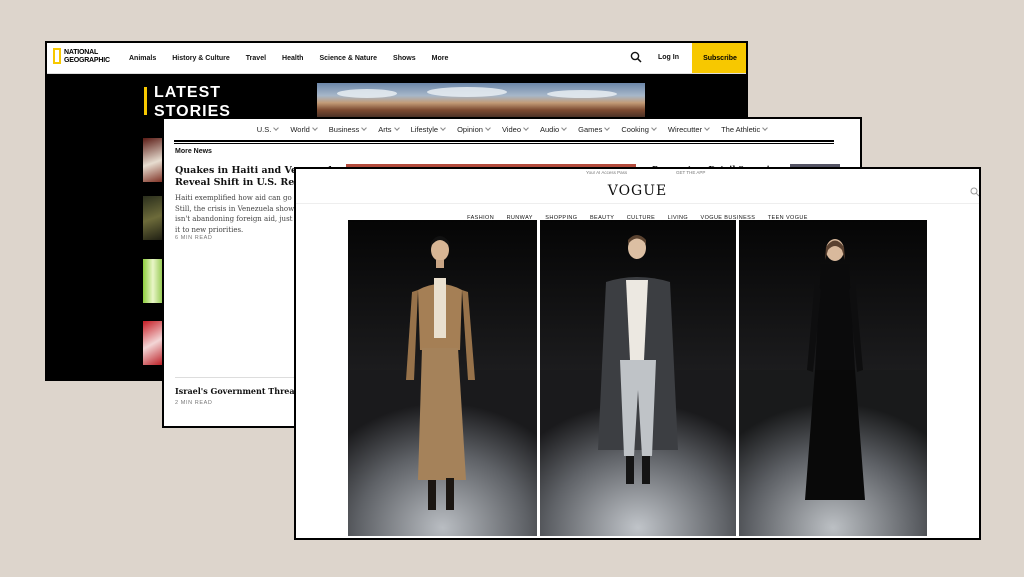 This screenshot has height=577, width=1024. Describe the element at coordinates (691, 172) in the screenshot. I see `vogue-top-text-right: GET THE APP` at that location.